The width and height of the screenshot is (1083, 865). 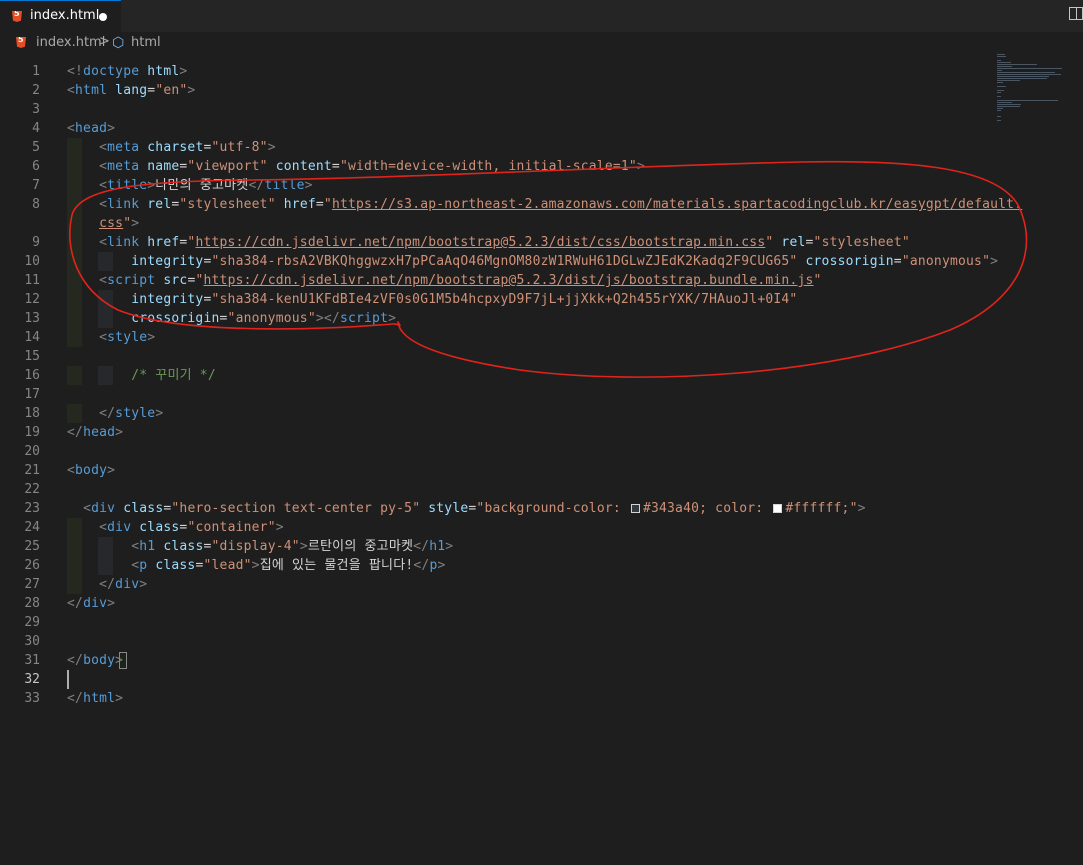 I want to click on code-token: style, so click(x=127, y=337).